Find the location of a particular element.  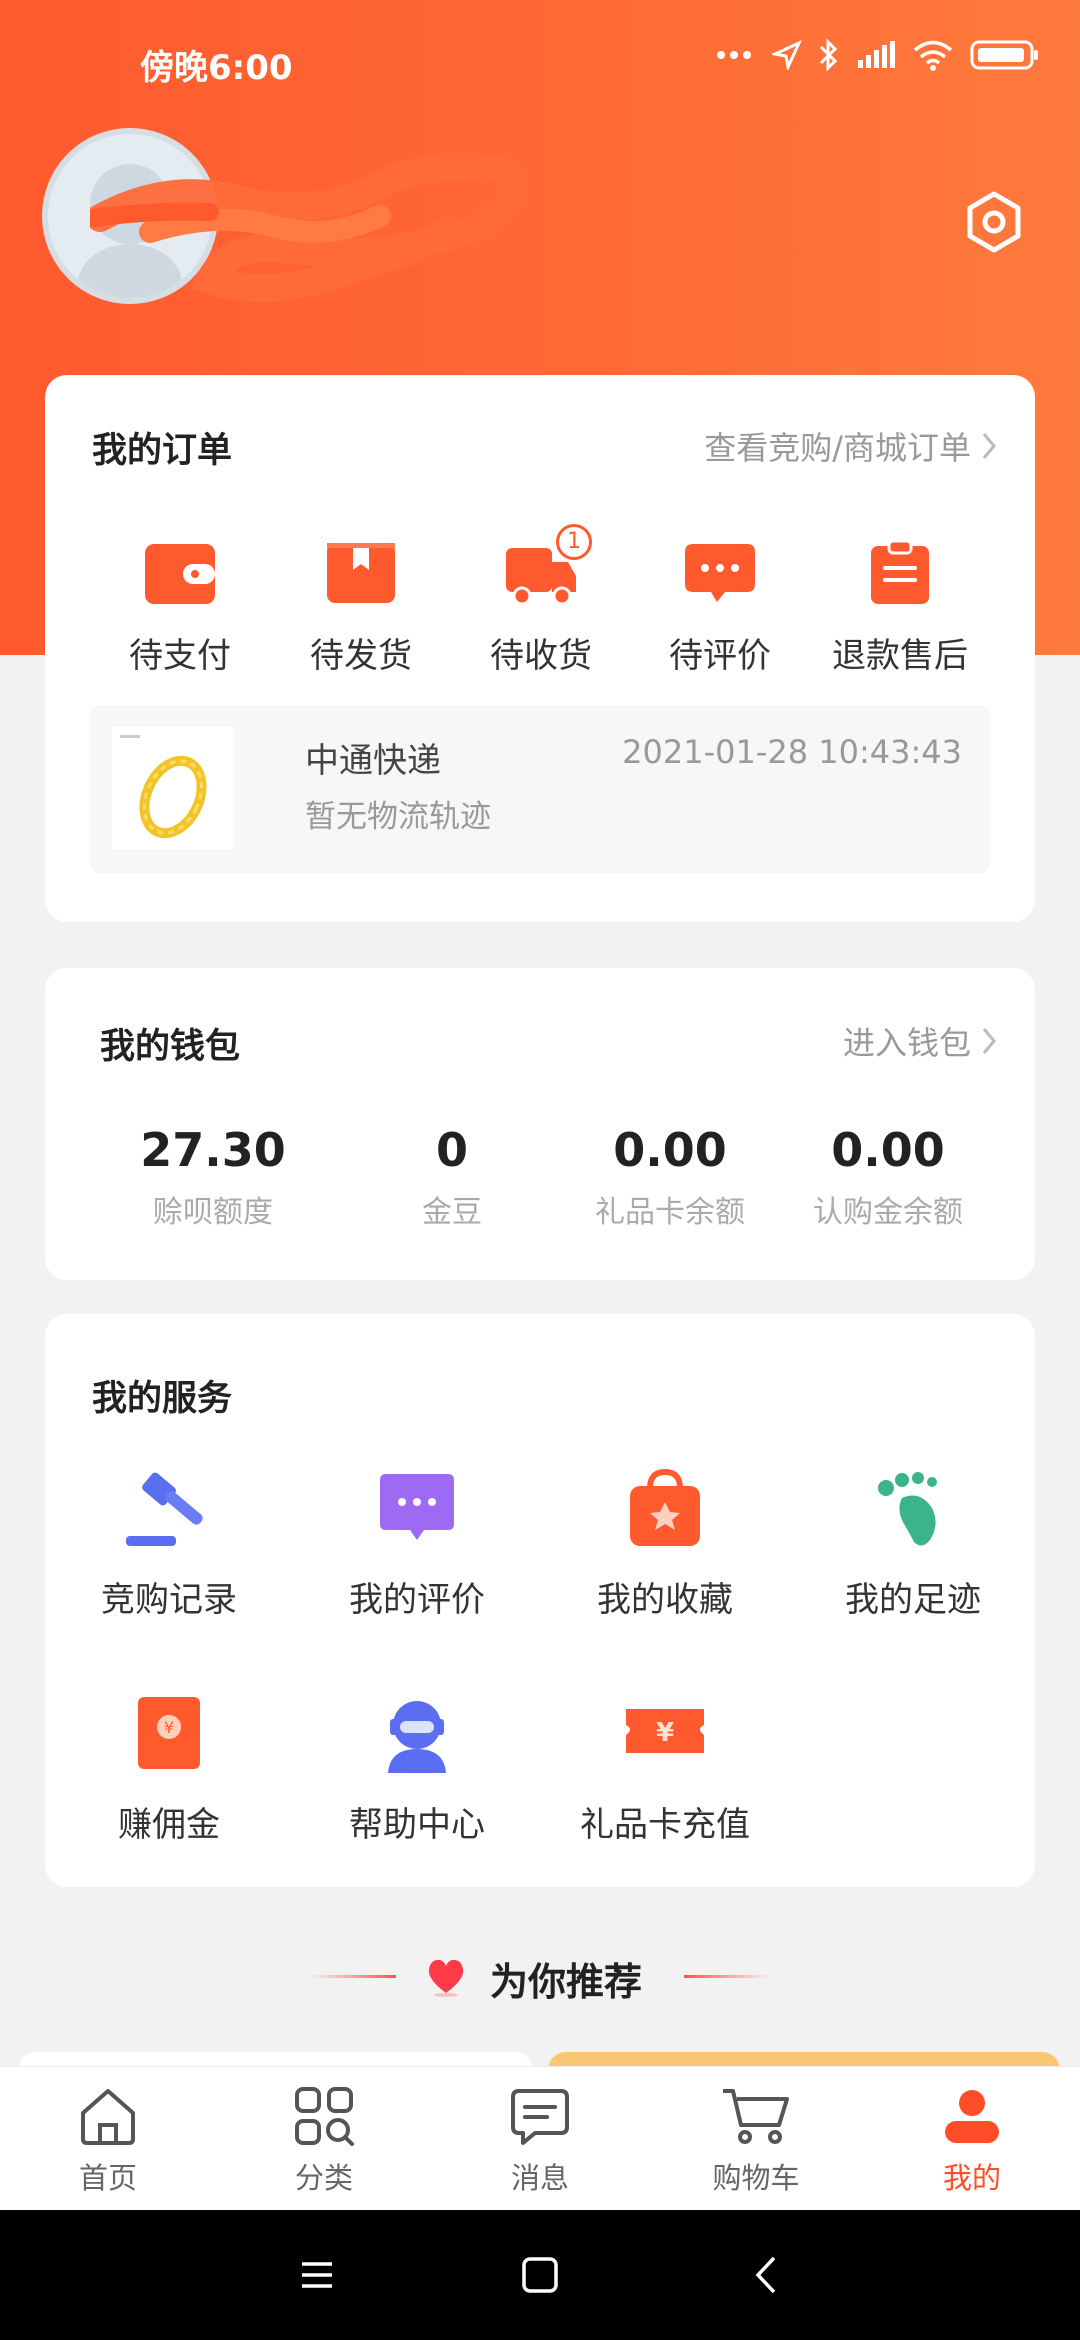

gavel-icon is located at coordinates (164, 1509).